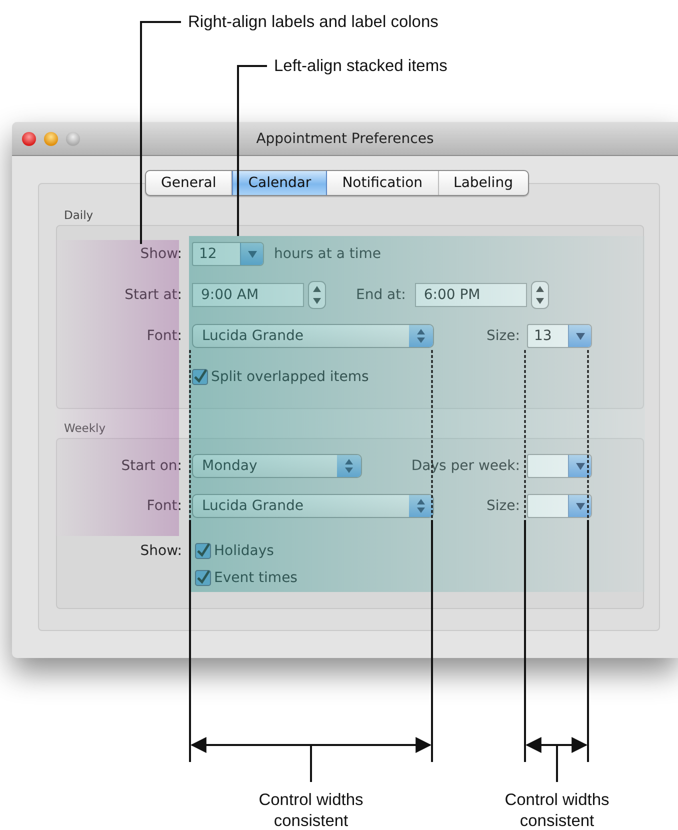 The width and height of the screenshot is (678, 830). What do you see at coordinates (246, 551) in the screenshot?
I see `checkbox: Holidays` at bounding box center [246, 551].